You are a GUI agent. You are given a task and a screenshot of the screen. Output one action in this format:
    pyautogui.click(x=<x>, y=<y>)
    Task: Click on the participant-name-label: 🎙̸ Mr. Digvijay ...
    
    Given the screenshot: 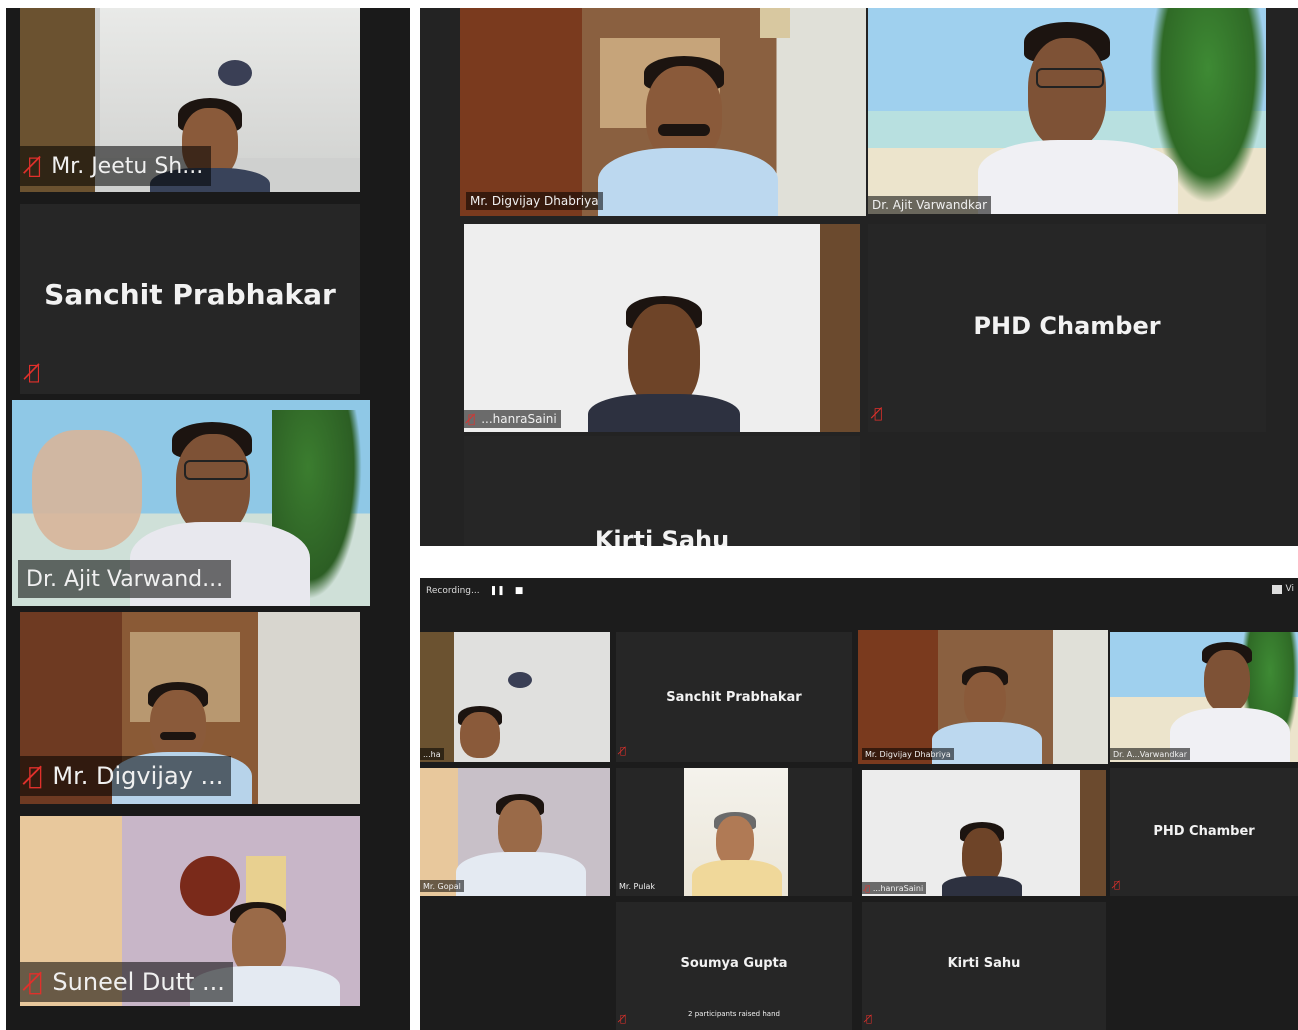 What is the action you would take?
    pyautogui.click(x=126, y=776)
    